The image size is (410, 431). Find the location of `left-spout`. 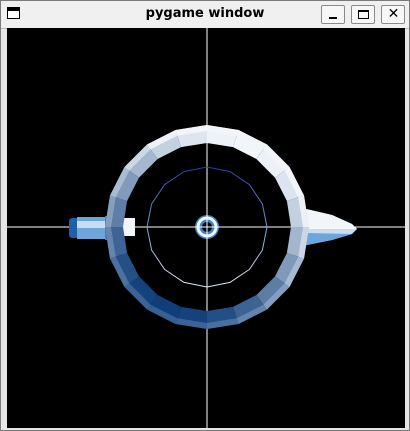

left-spout is located at coordinates (102, 228).